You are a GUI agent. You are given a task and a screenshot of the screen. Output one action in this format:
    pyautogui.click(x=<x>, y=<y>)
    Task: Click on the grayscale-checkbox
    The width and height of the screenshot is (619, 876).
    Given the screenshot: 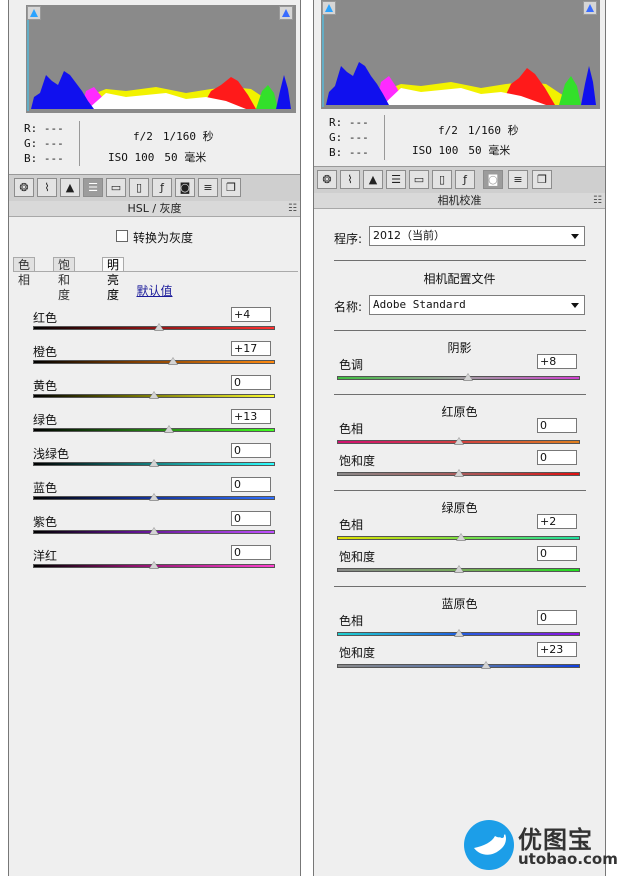 What is the action you would take?
    pyautogui.click(x=122, y=236)
    